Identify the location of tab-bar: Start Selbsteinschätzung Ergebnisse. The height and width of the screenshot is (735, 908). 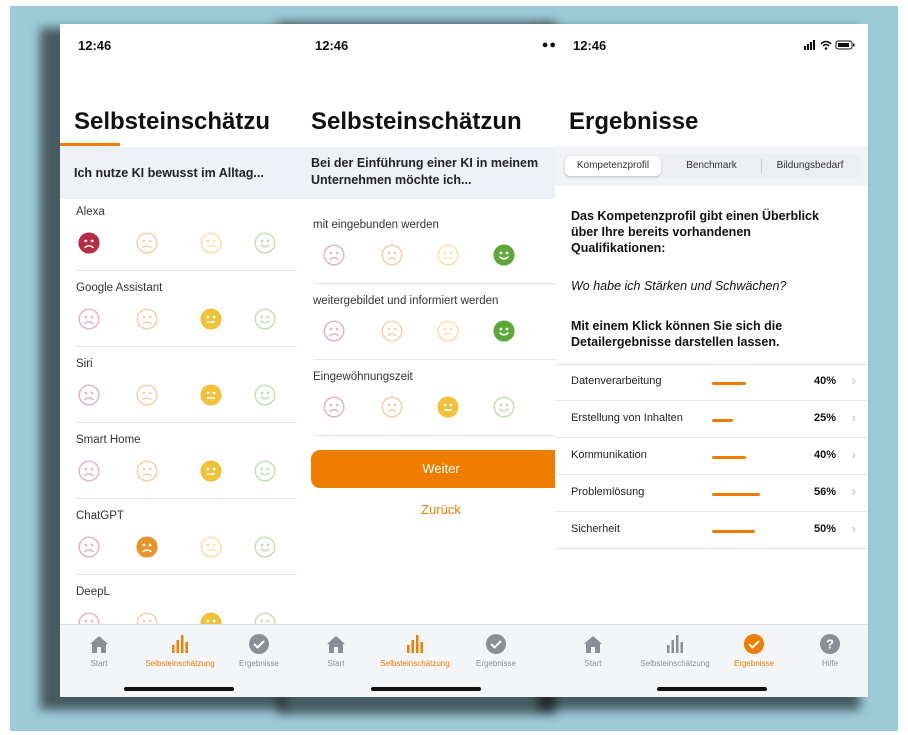
(426, 660).